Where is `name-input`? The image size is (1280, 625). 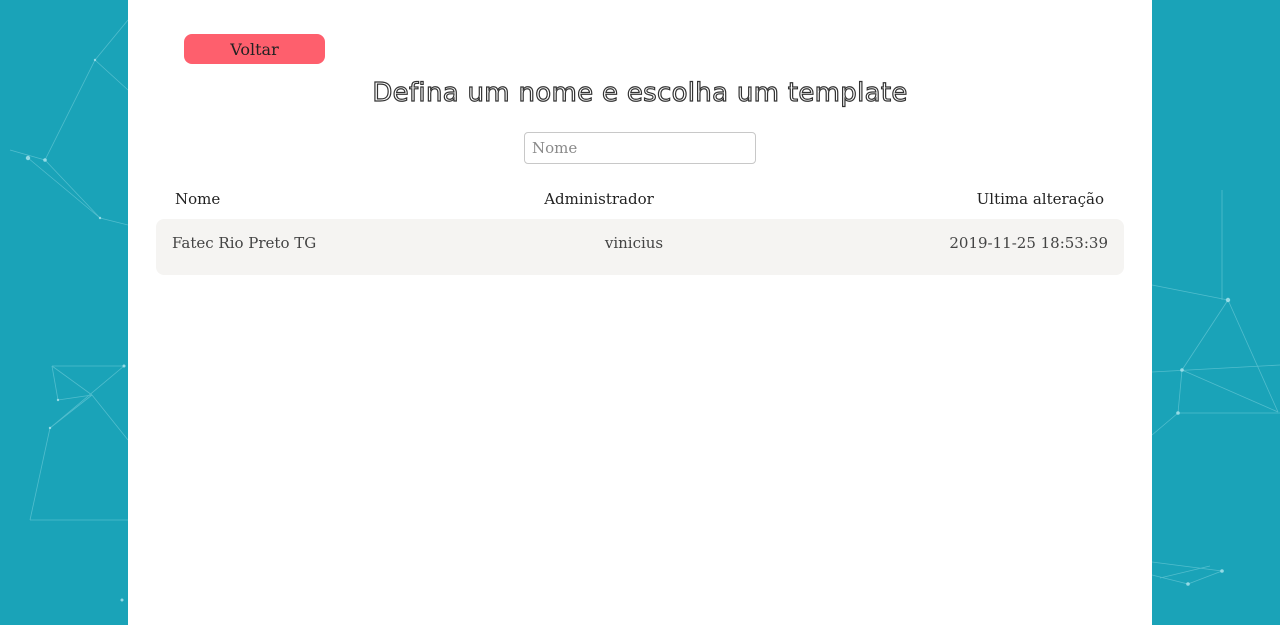
name-input is located at coordinates (640, 148).